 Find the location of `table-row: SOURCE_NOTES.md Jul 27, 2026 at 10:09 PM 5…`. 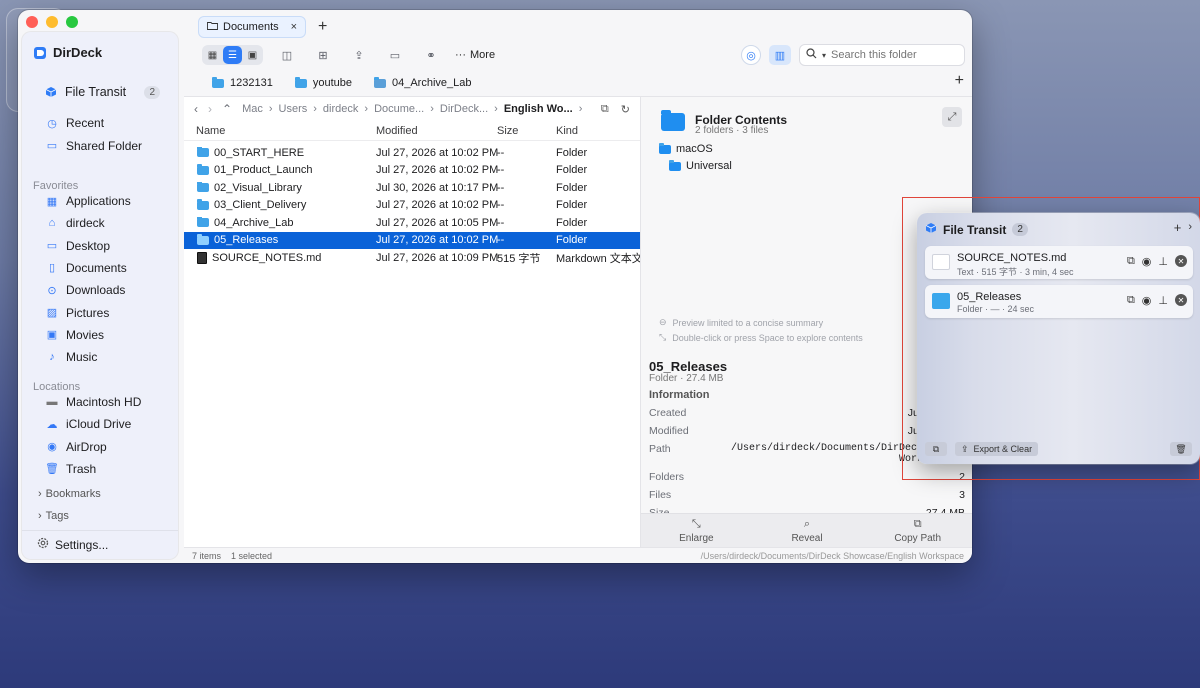

table-row: SOURCE_NOTES.md Jul 27, 2026 at 10:09 PM 5… is located at coordinates (412, 258).